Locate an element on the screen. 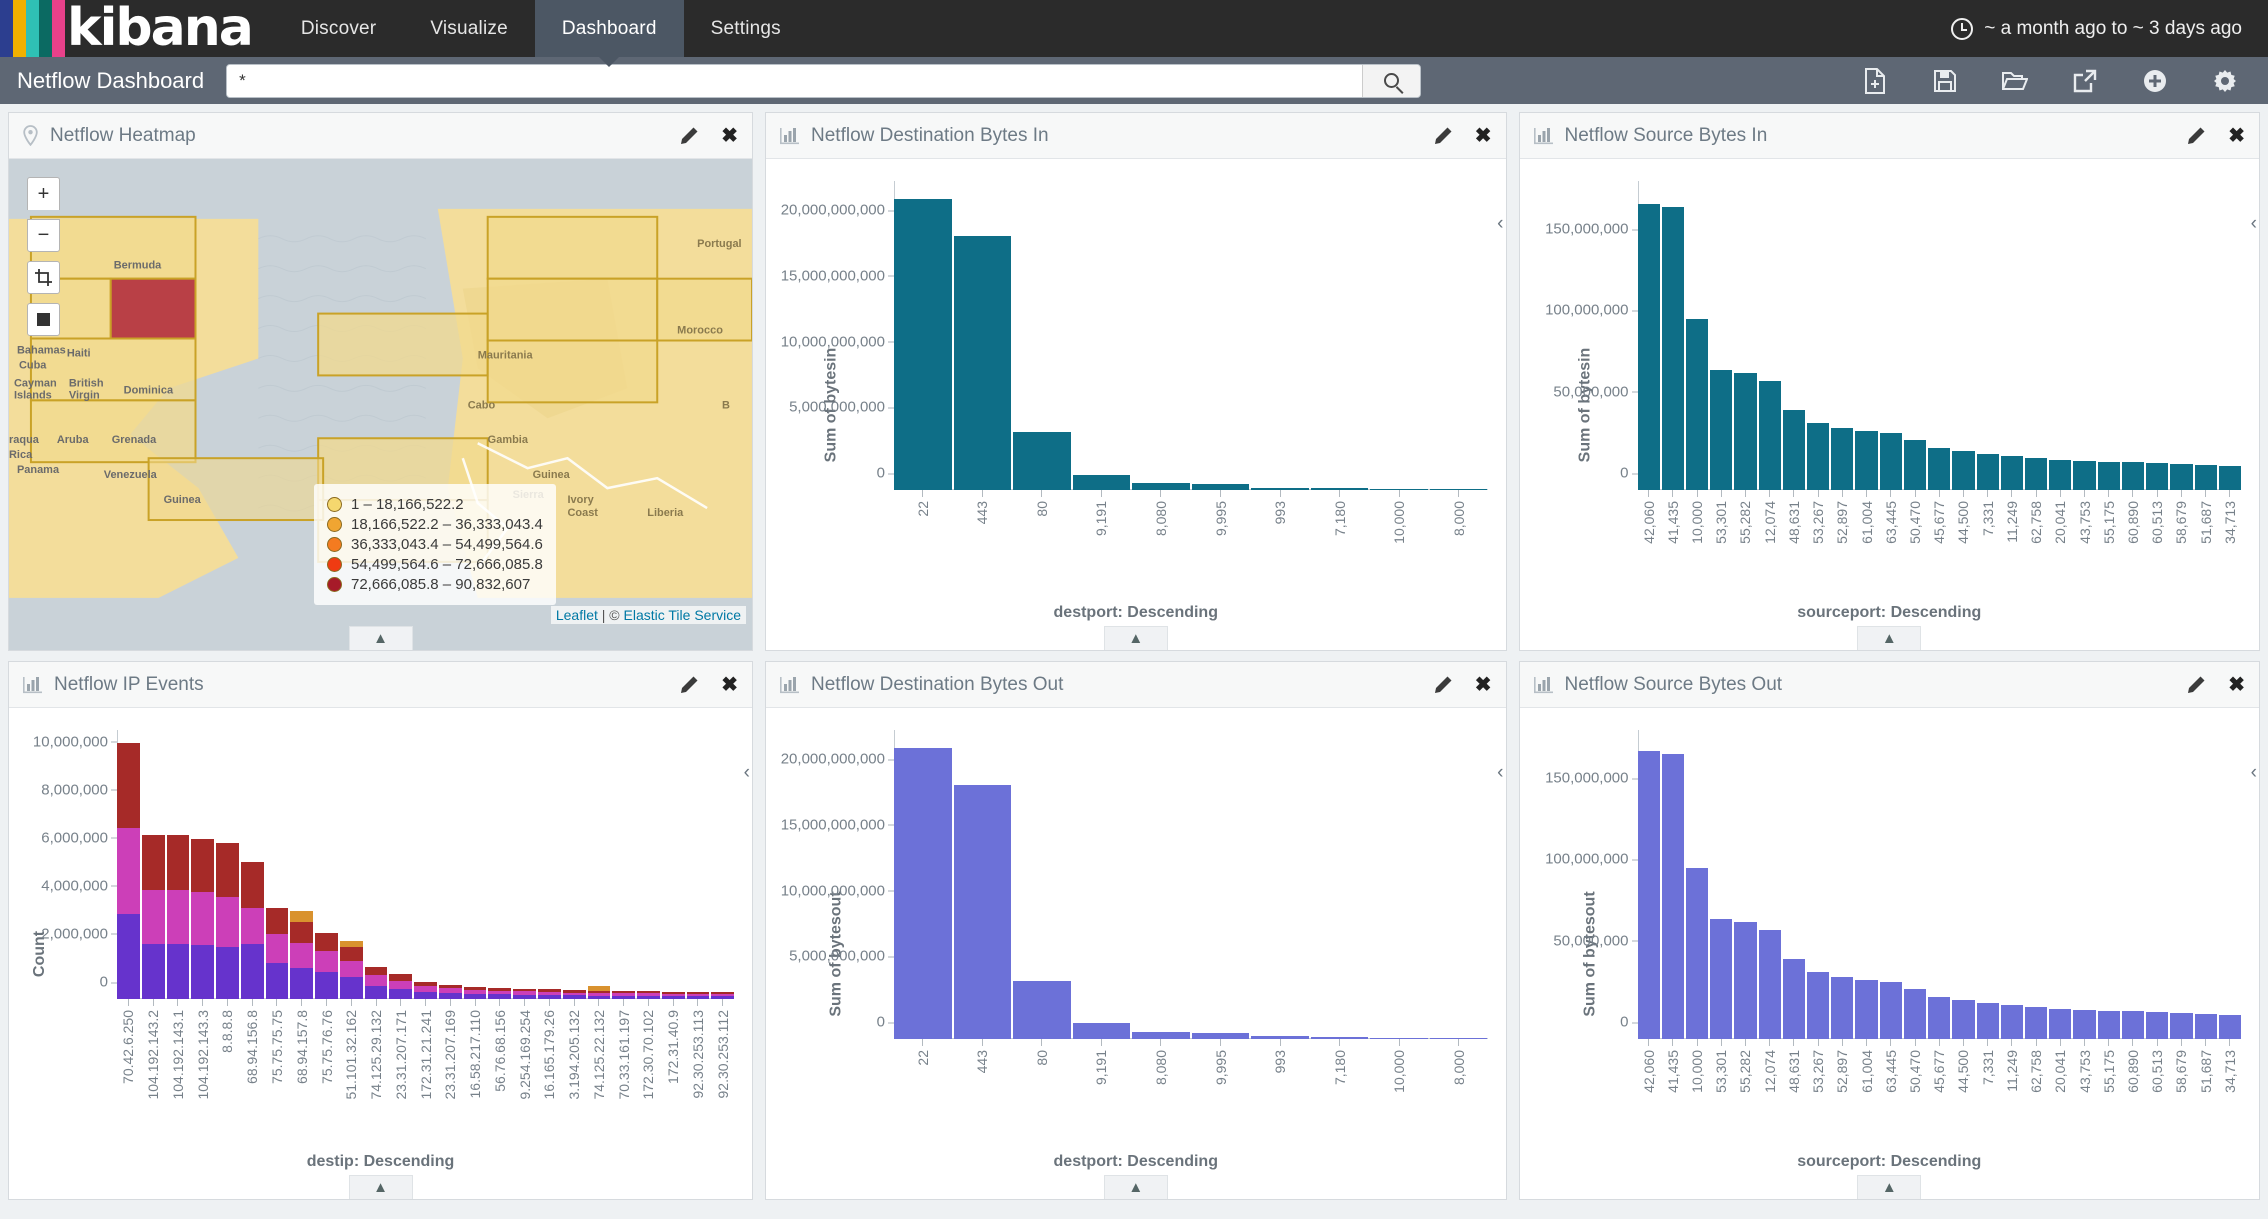 This screenshot has height=1219, width=2268. query-bar is located at coordinates (824, 80).